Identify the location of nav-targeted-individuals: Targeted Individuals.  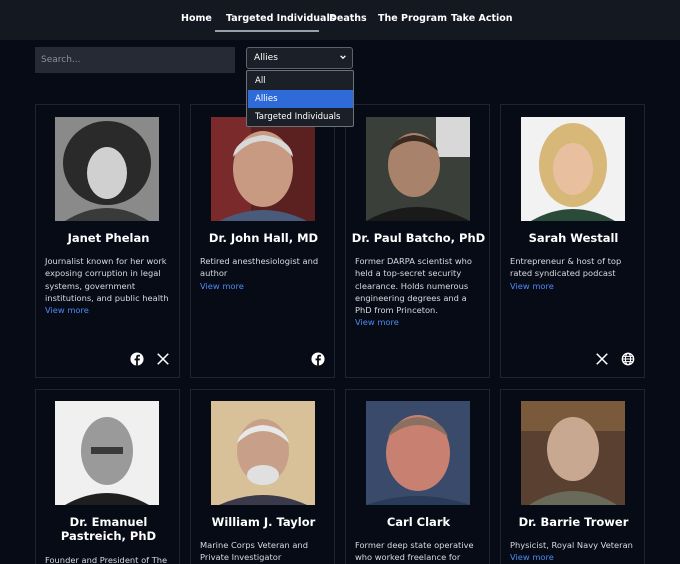
(280, 18).